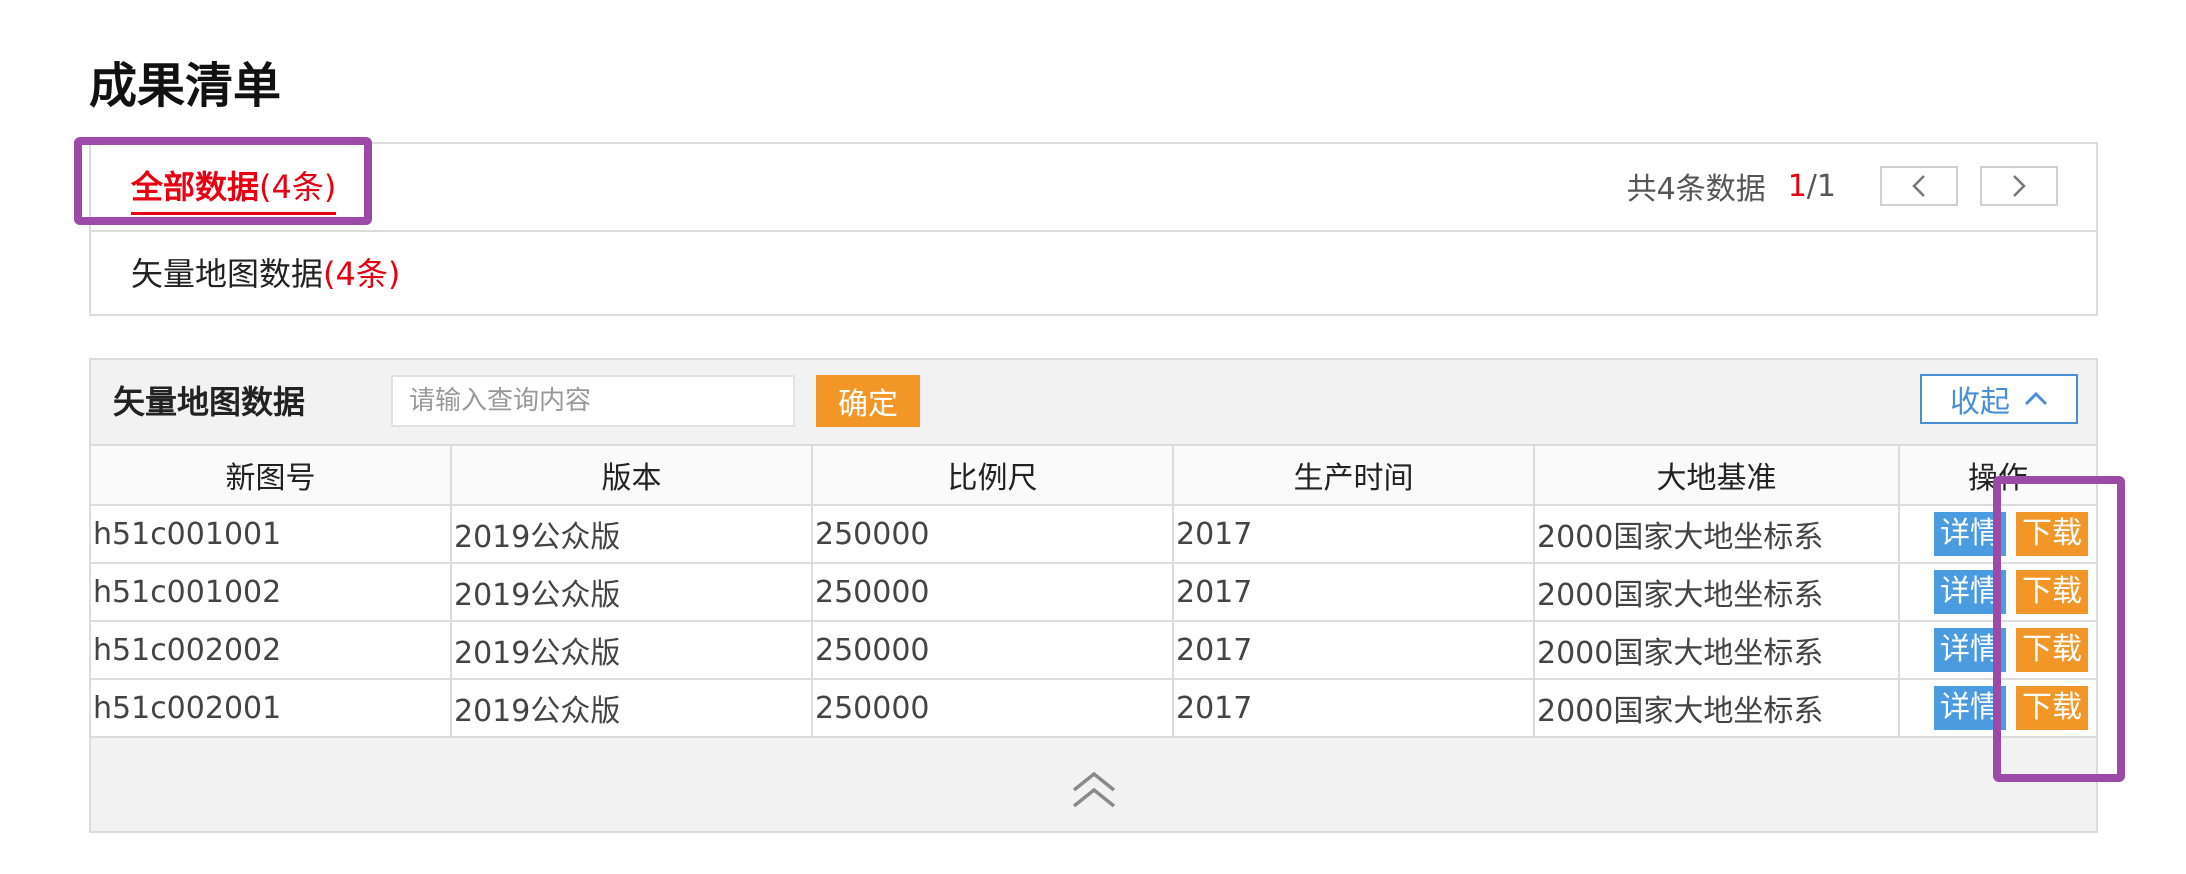 This screenshot has height=874, width=2186. I want to click on confirm-button: 确定, so click(868, 401).